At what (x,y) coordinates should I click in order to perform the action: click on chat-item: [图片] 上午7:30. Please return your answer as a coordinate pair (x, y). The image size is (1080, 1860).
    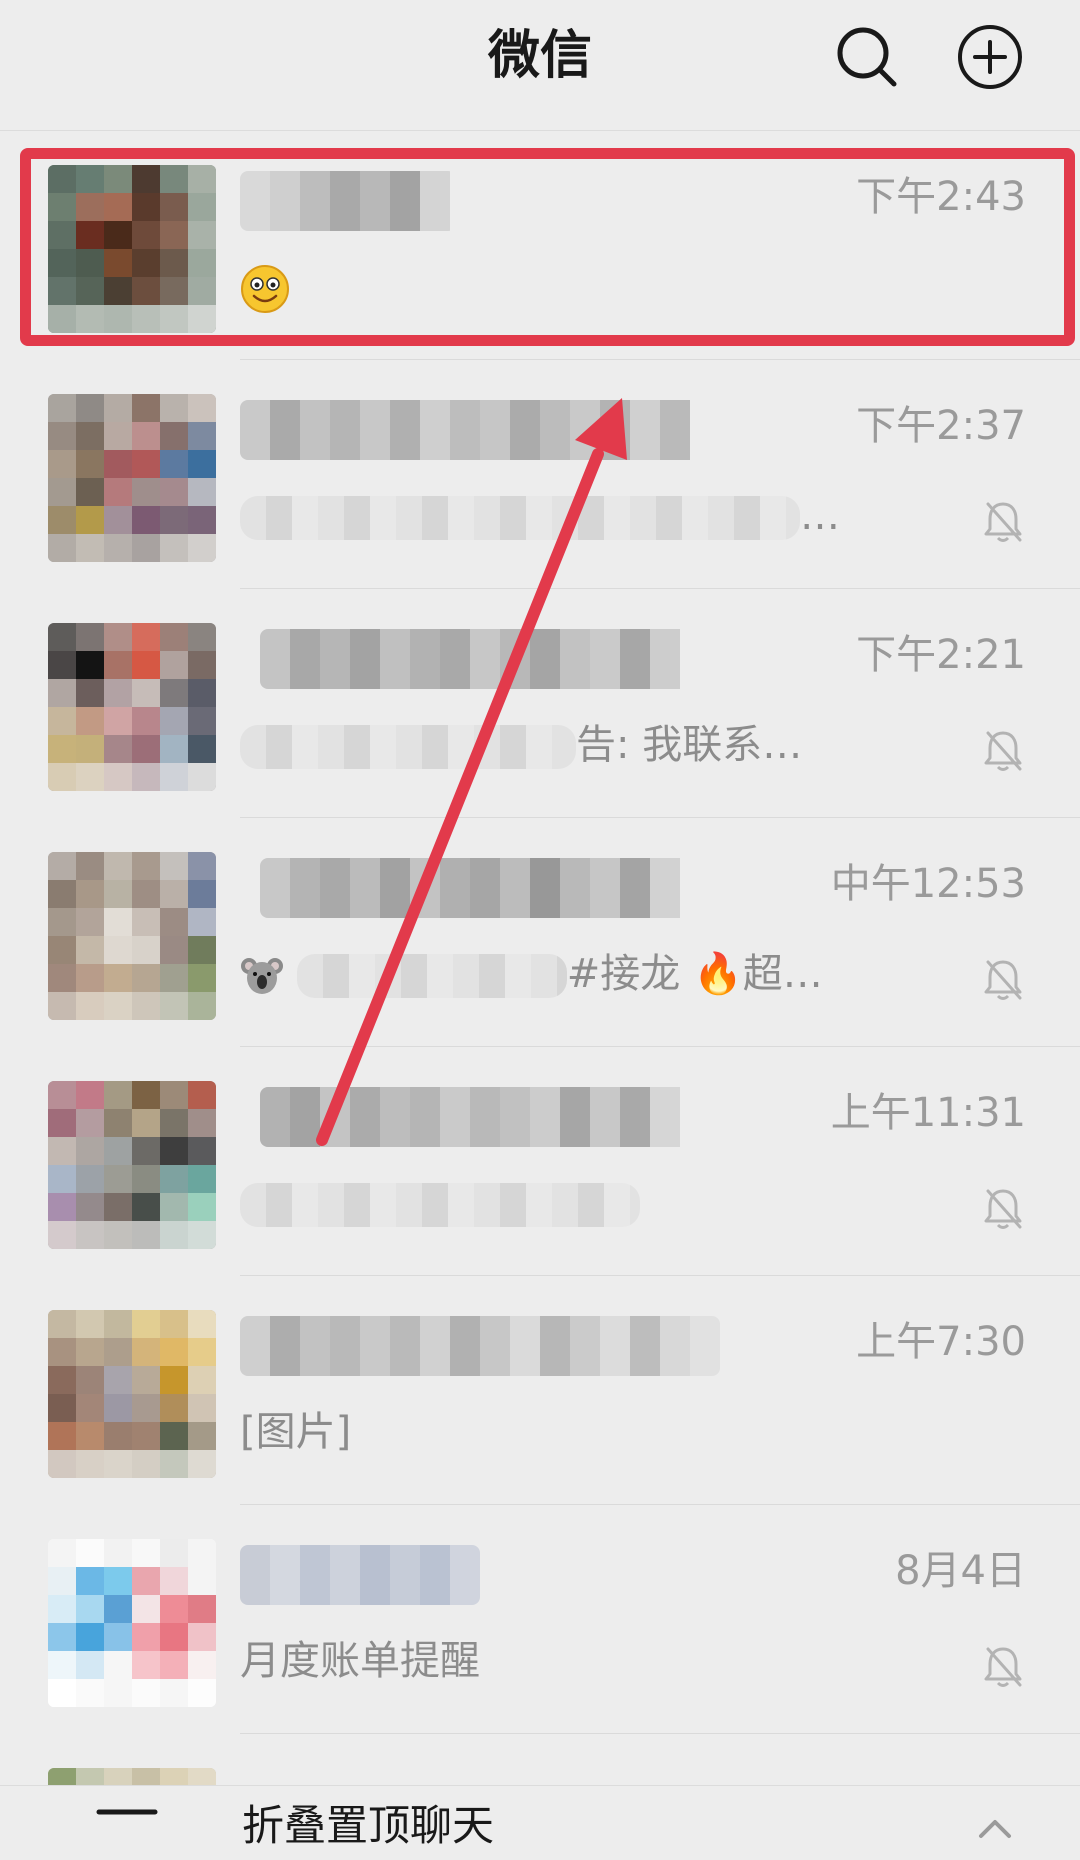
    Looking at the image, I should click on (540, 1390).